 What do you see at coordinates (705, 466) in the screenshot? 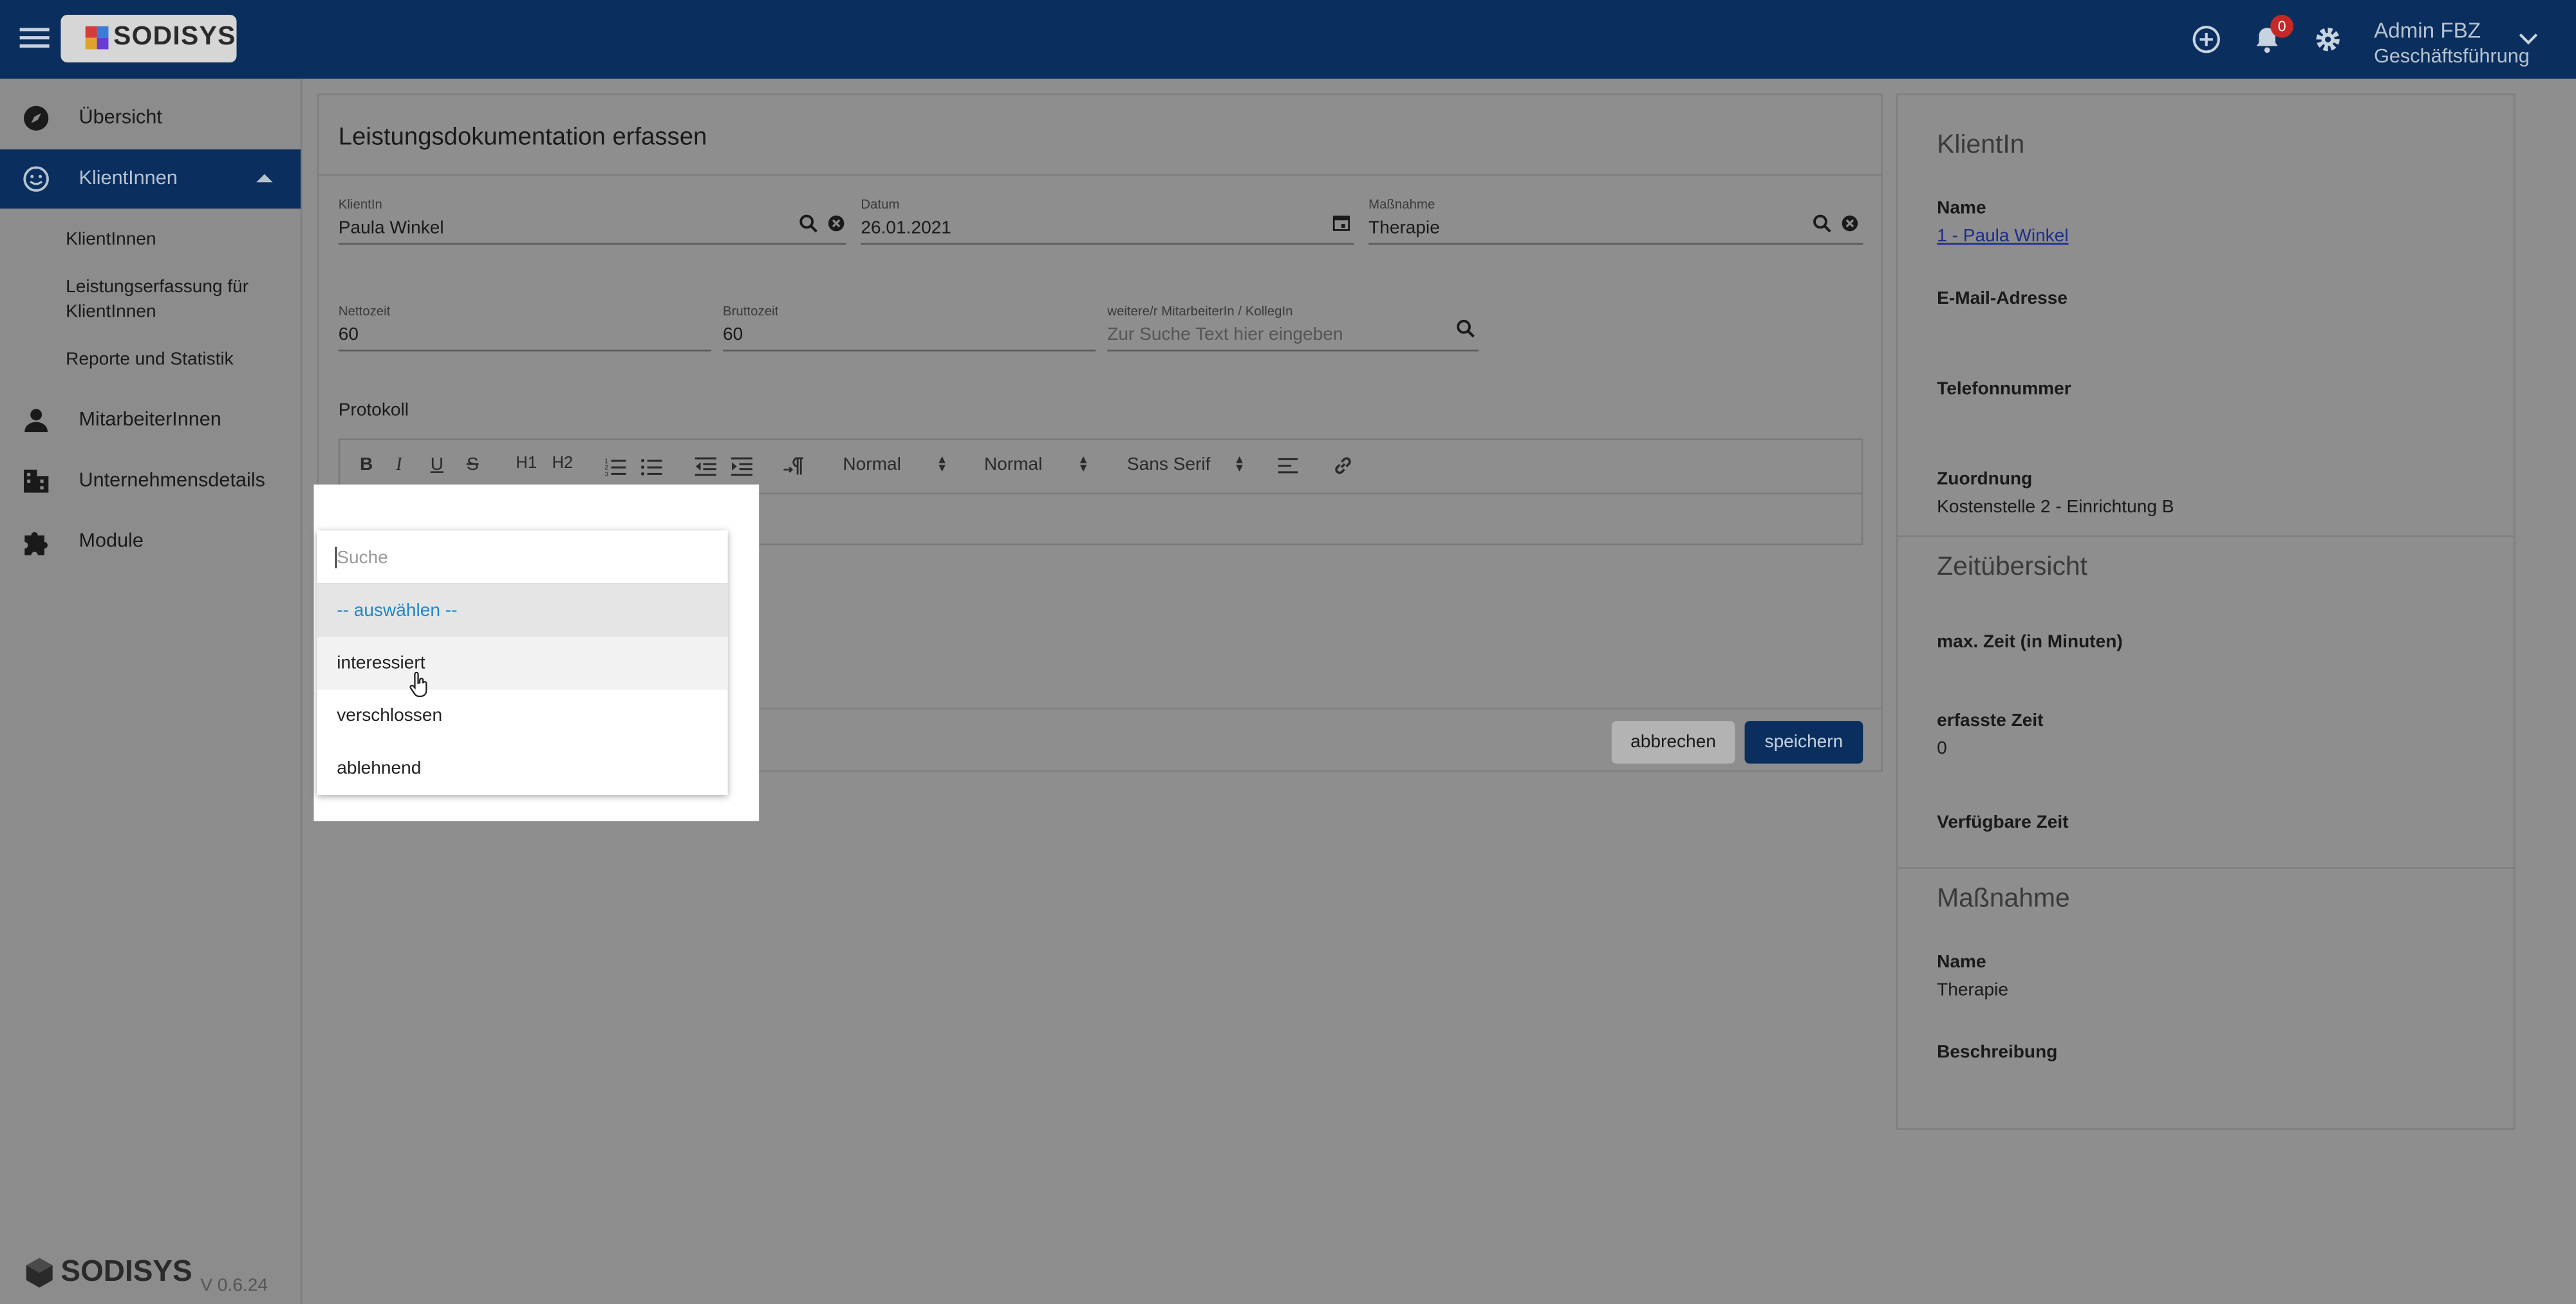
I see `outdent-icon` at bounding box center [705, 466].